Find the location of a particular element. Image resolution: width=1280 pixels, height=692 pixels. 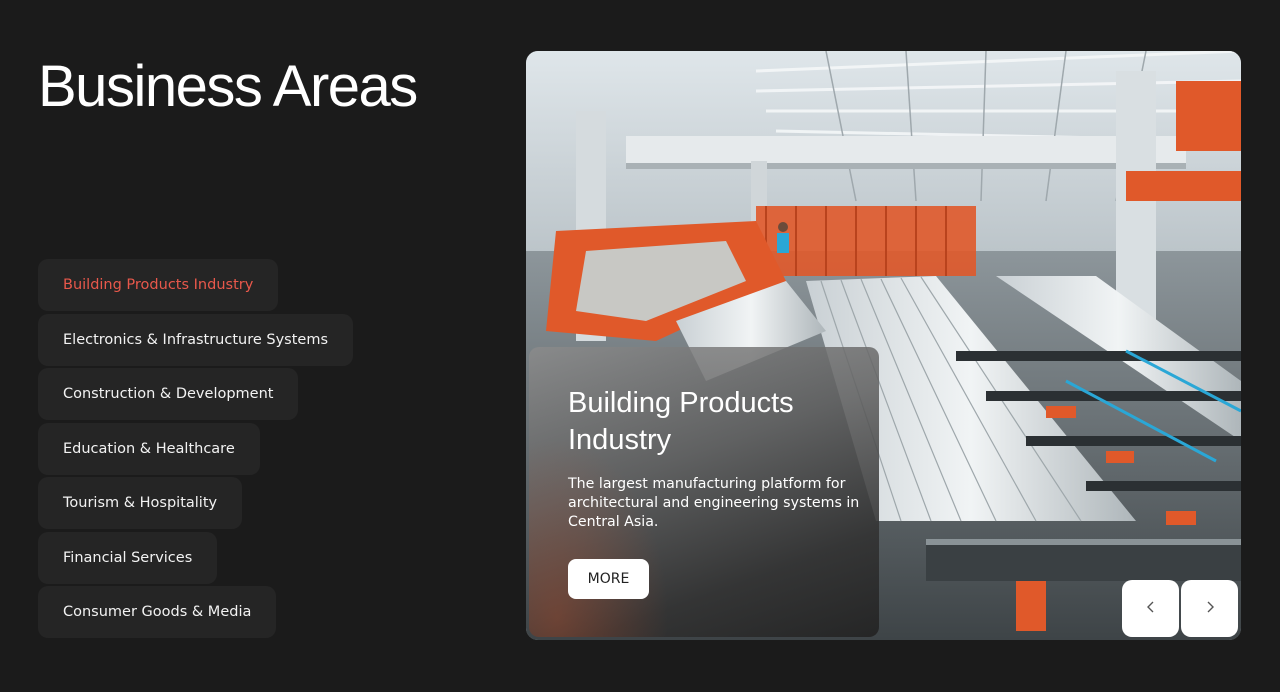

area-item-education-healthcare: Education & Healthcare is located at coordinates (149, 448).